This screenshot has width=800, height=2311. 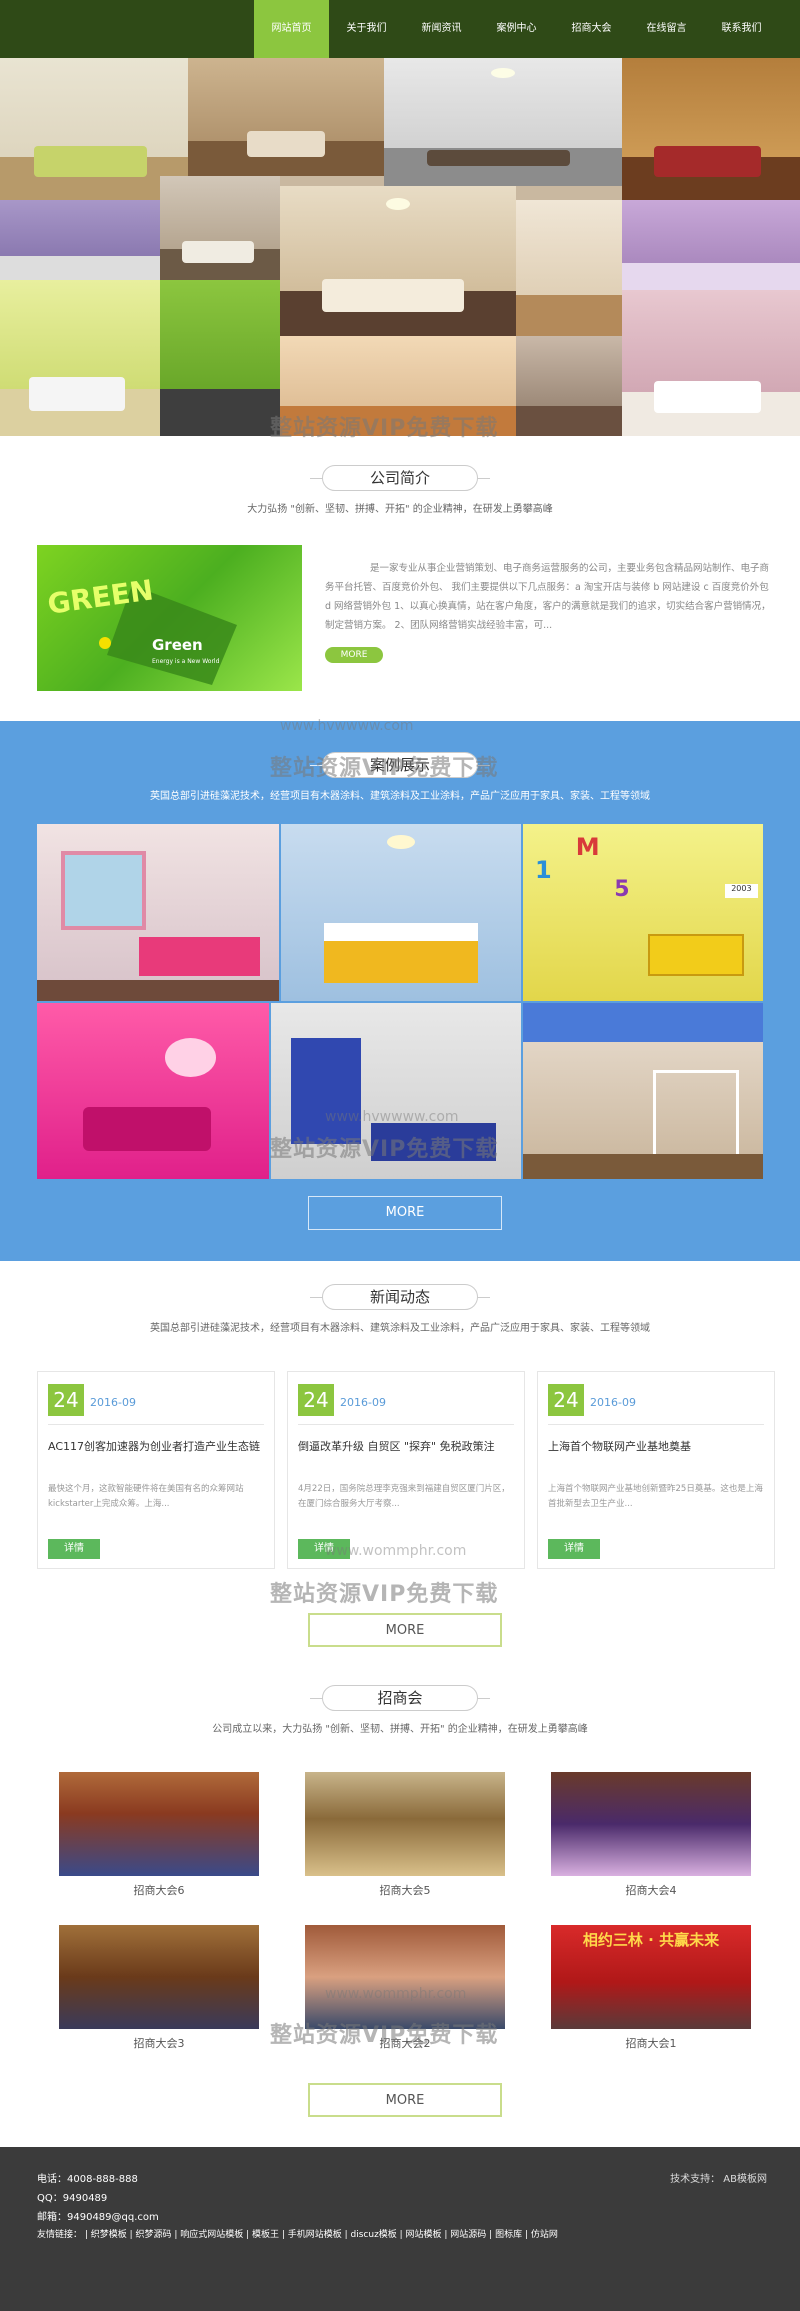 What do you see at coordinates (643, 912) in the screenshot?
I see `case-photo: 1 M 5 2003` at bounding box center [643, 912].